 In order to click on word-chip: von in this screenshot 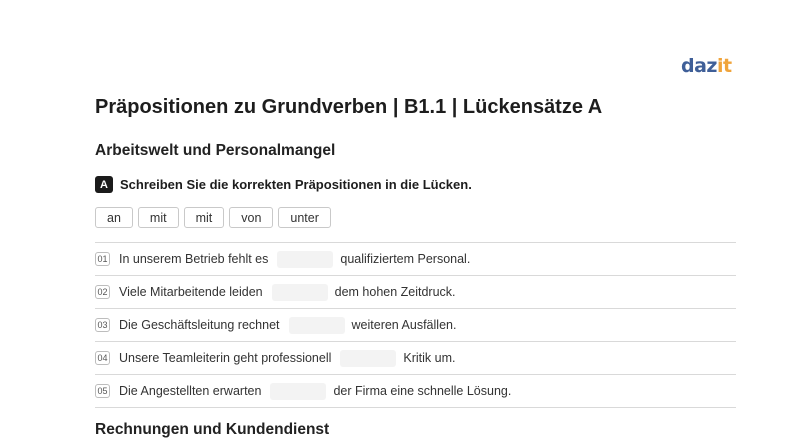, I will do `click(251, 217)`.